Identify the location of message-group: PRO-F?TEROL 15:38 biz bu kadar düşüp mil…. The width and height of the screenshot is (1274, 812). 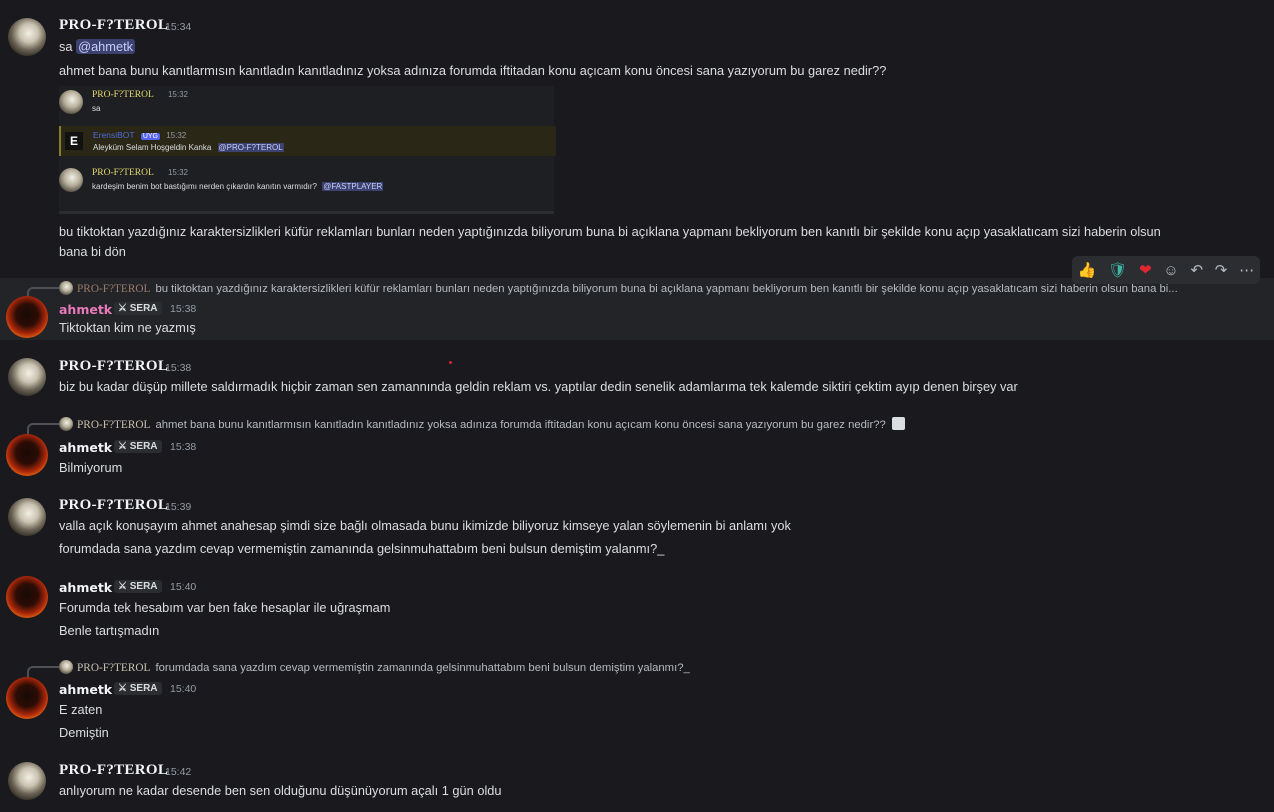
(637, 370).